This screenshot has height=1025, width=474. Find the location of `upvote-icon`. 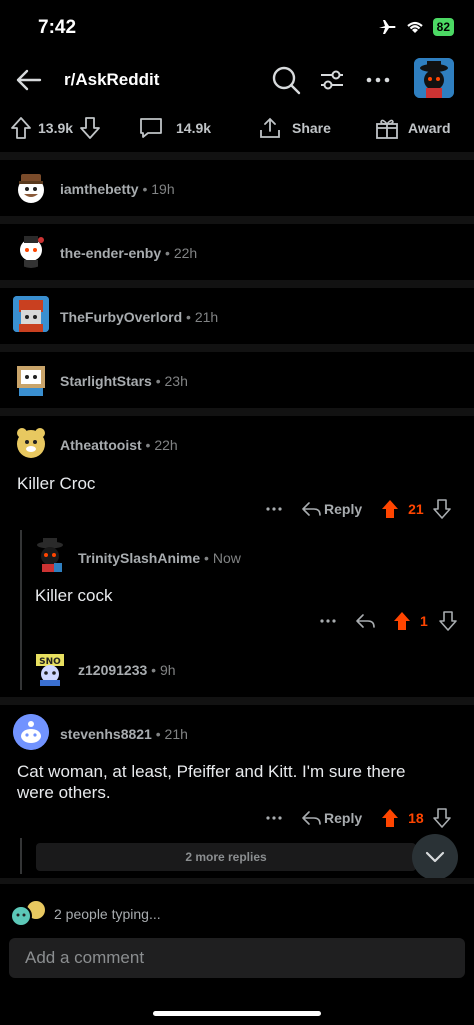

upvote-icon is located at coordinates (21, 128).